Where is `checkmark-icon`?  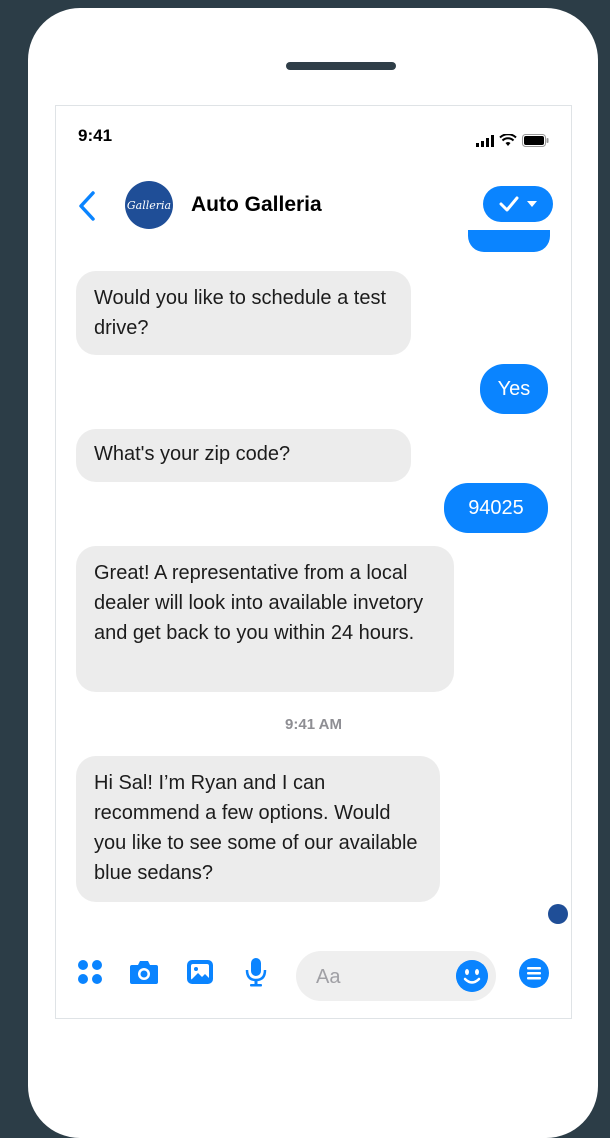
checkmark-icon is located at coordinates (509, 204).